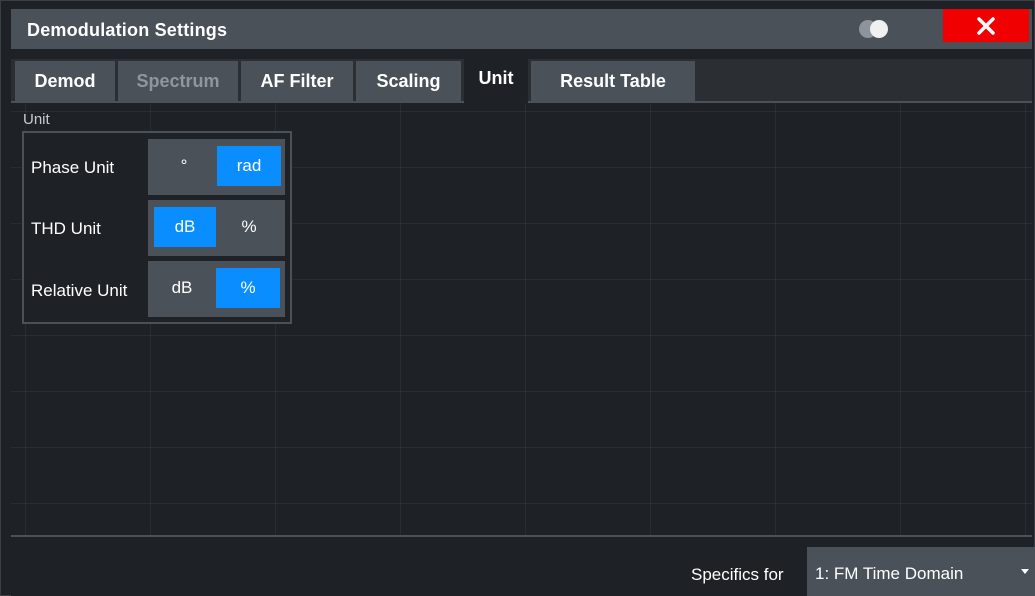 The image size is (1035, 596). Describe the element at coordinates (182, 288) in the screenshot. I see `relative-unit-option-db: dB` at that location.